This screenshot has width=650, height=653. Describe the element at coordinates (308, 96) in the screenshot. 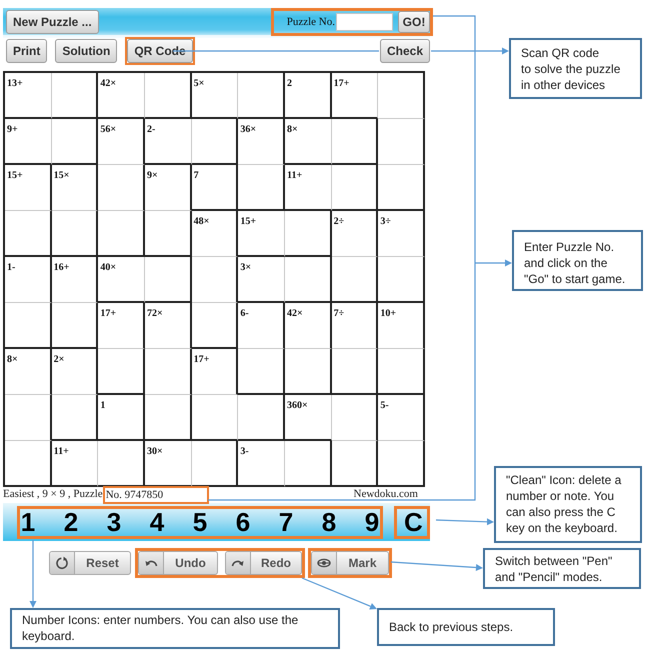

I see `grid-cell: 2` at that location.